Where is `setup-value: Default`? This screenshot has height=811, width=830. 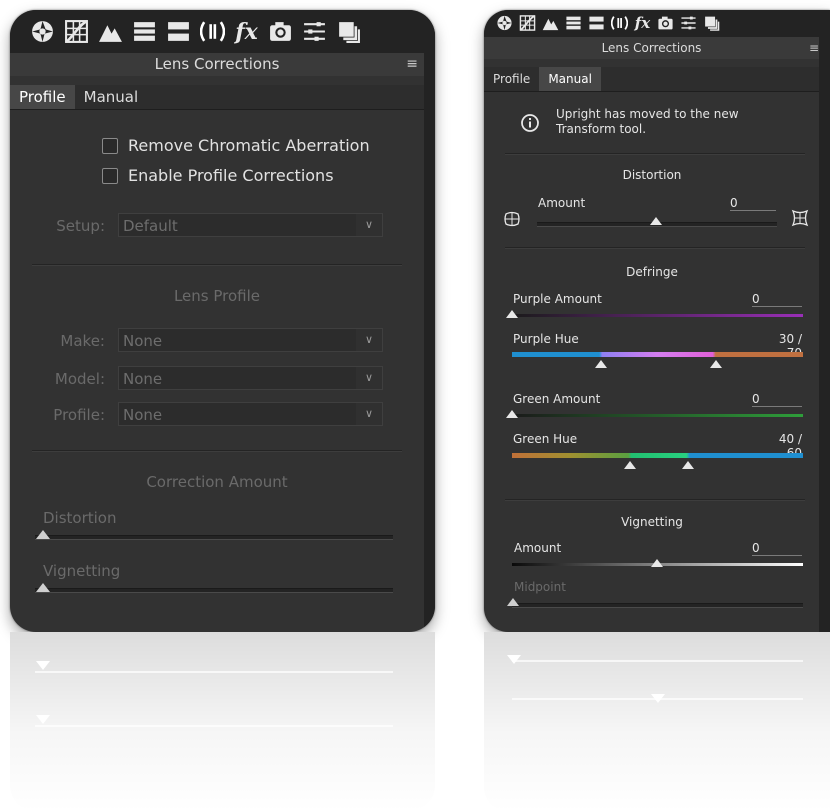 setup-value: Default is located at coordinates (150, 226).